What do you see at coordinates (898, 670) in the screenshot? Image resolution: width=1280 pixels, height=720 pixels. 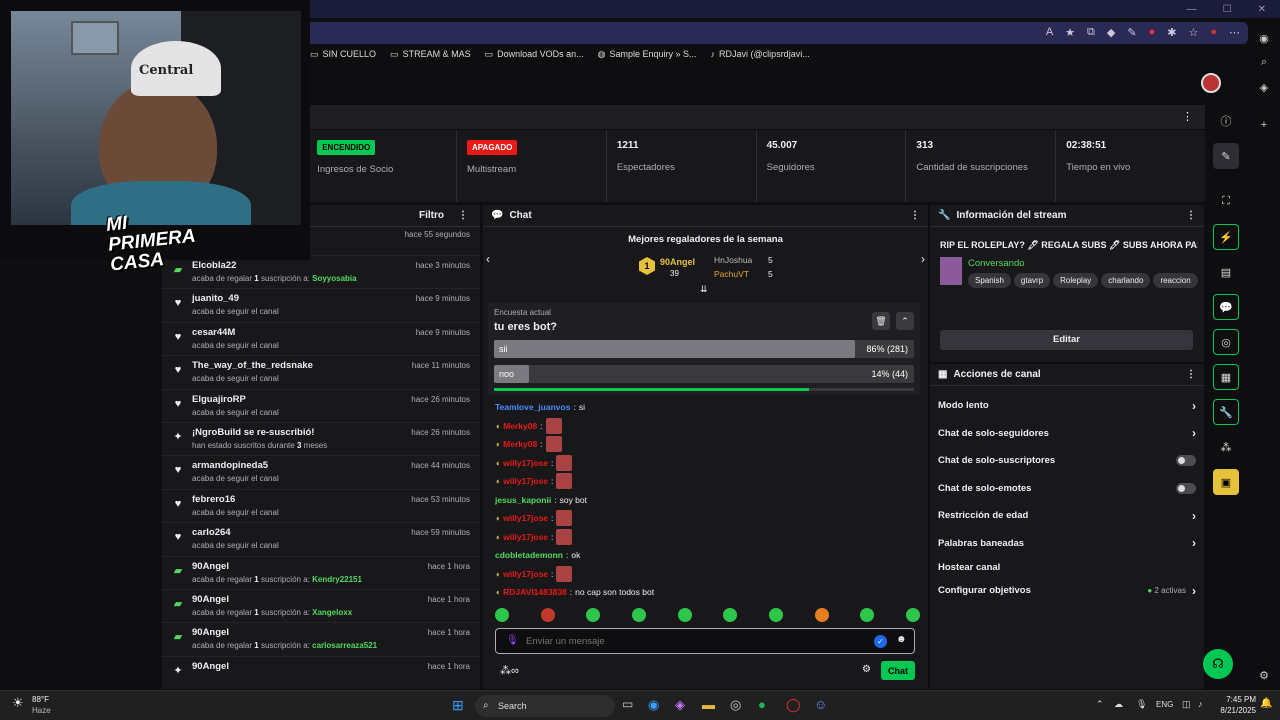 I see `chat-send-button: Chat` at bounding box center [898, 670].